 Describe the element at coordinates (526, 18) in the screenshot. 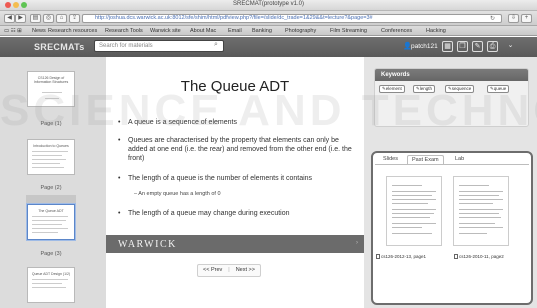

I see `sidebar-toggle-icon: +` at that location.